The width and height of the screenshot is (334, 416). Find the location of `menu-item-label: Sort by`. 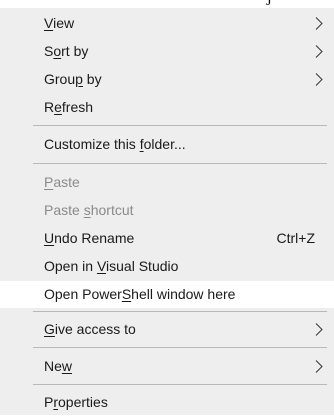

menu-item-label: Sort by is located at coordinates (66, 51).